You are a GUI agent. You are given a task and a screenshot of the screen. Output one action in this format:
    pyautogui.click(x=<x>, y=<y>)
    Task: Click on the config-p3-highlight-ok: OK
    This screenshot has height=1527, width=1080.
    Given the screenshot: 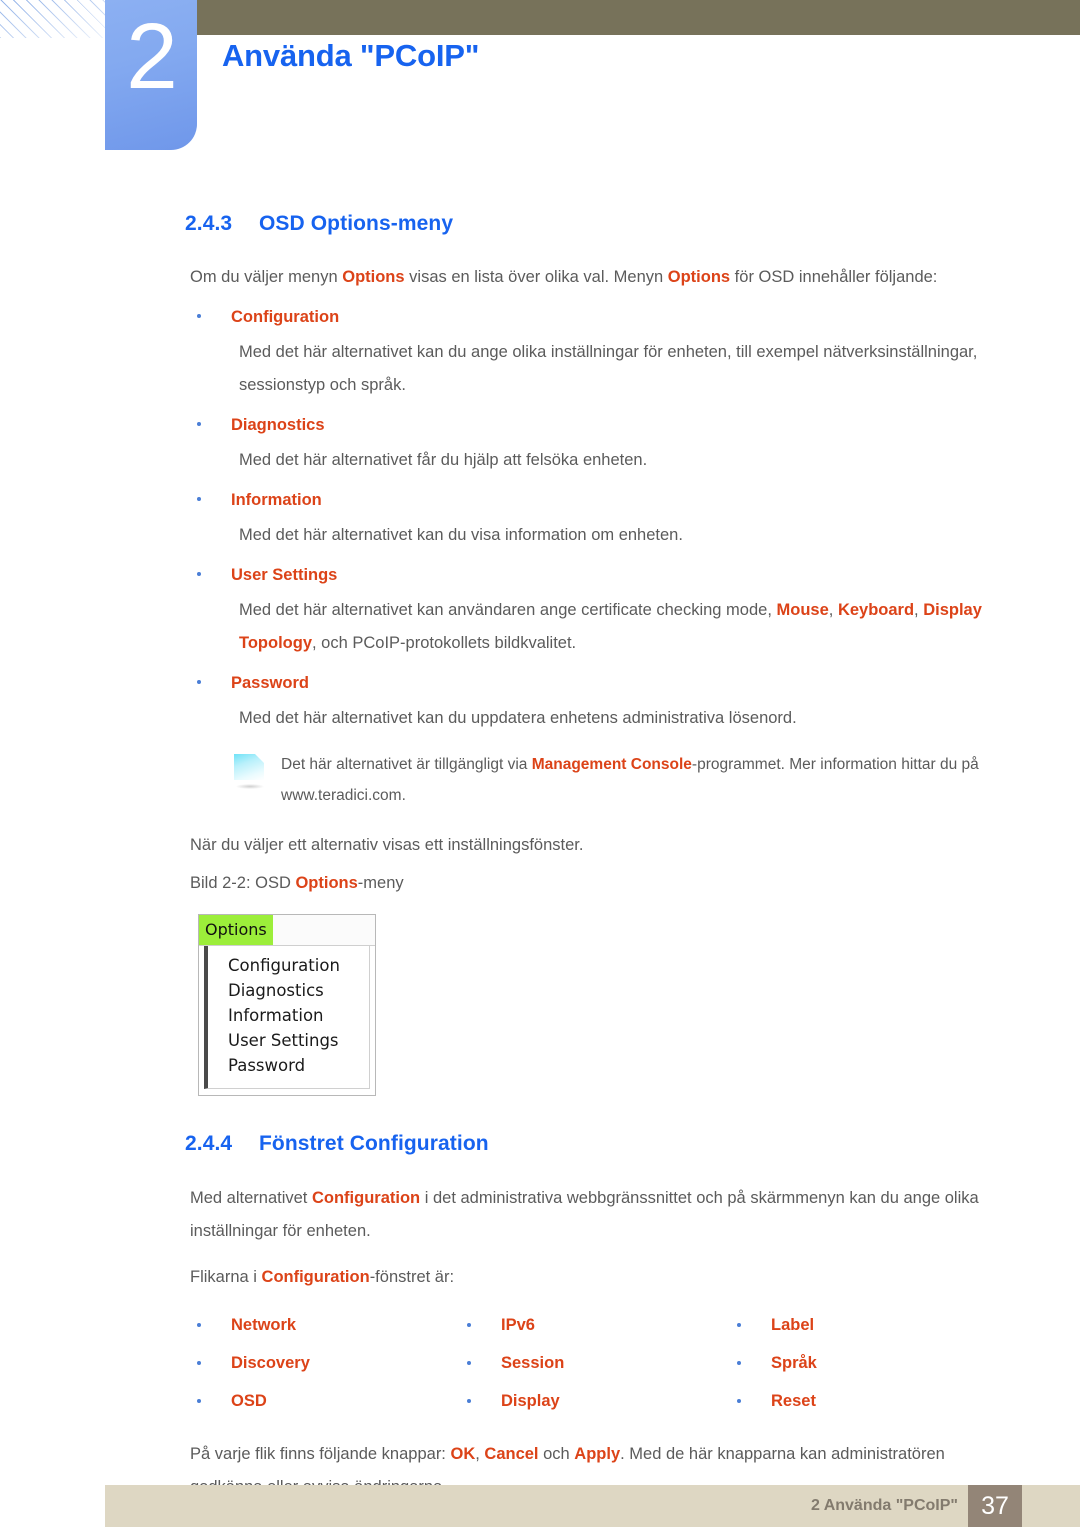 What is the action you would take?
    pyautogui.click(x=463, y=1454)
    